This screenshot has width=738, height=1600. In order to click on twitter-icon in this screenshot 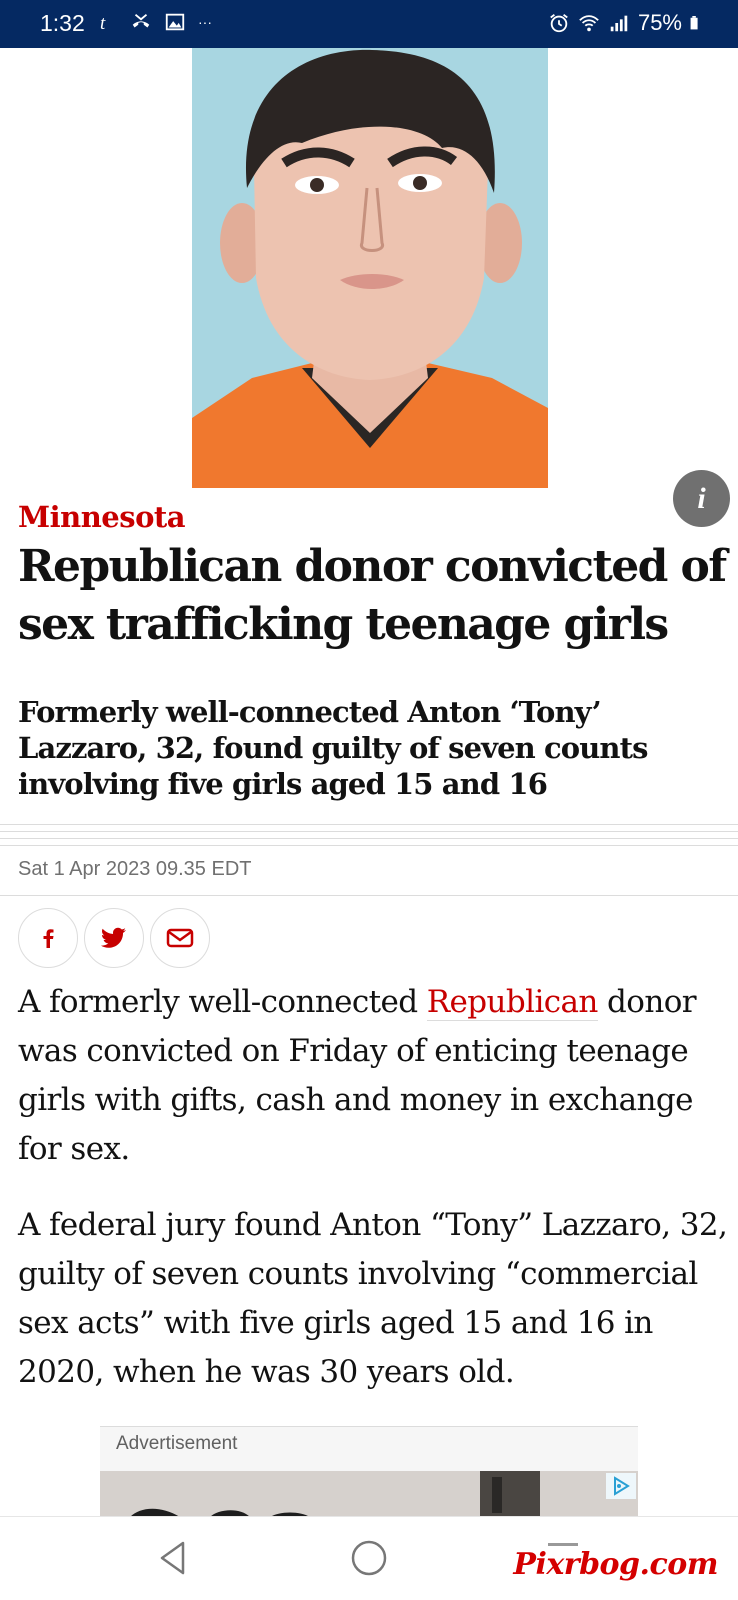, I will do `click(113, 937)`.